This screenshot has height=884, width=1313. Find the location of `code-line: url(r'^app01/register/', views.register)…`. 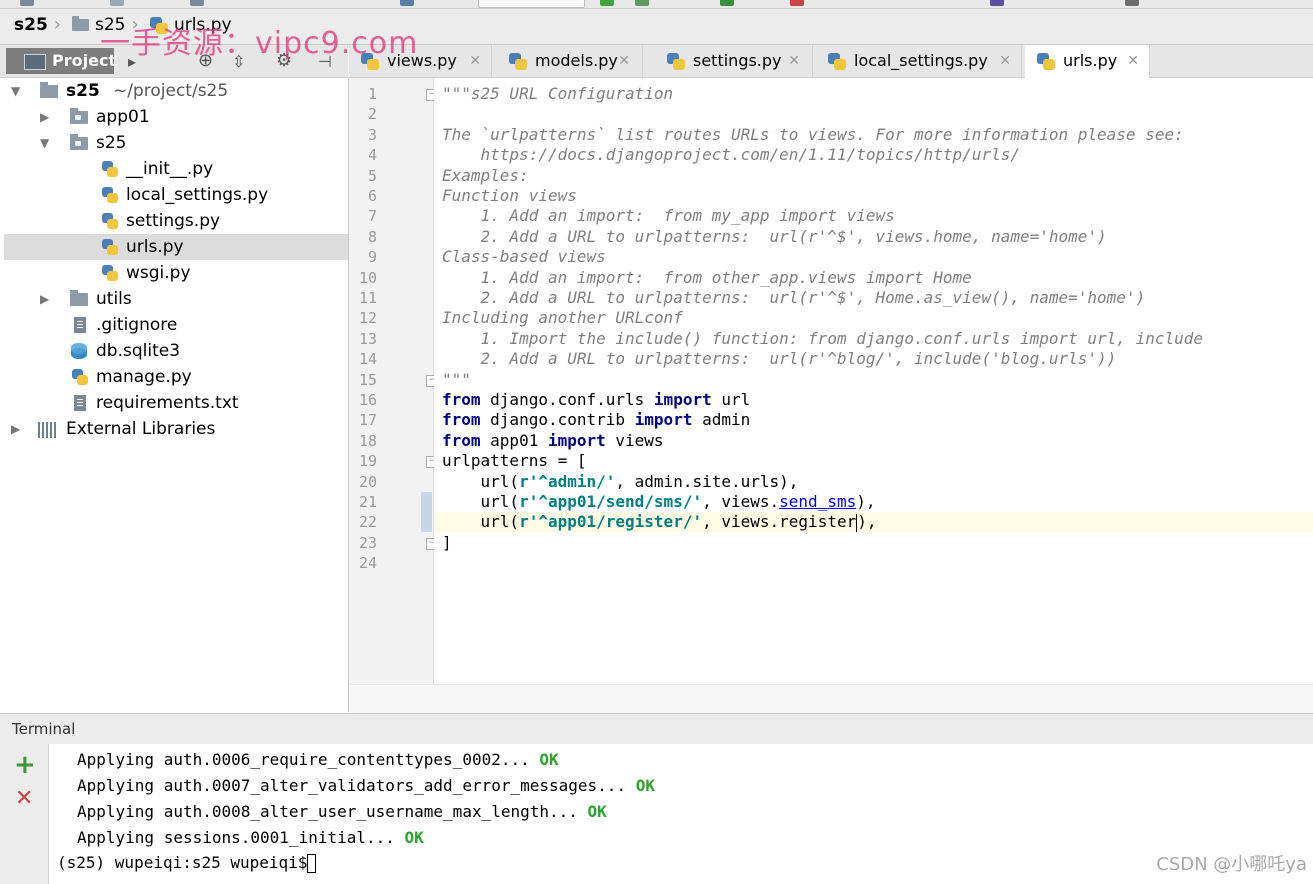

code-line: url(r'^app01/register/', views.register)… is located at coordinates (659, 522).